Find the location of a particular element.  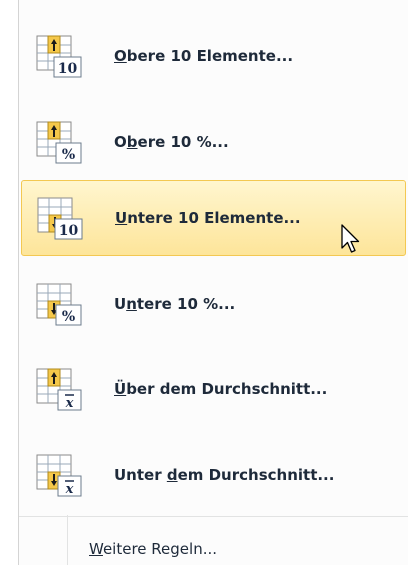

below-average-icon: x is located at coordinates (59, 475).